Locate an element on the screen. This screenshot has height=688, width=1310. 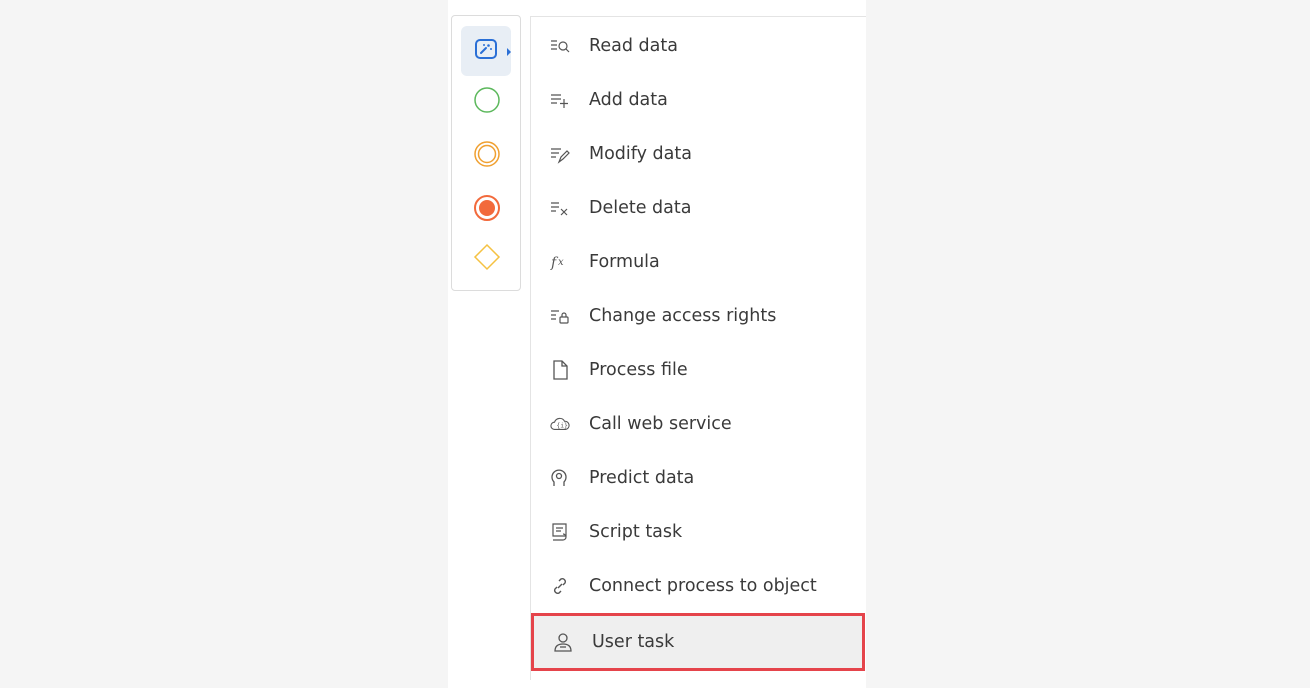
formula-icon: f x is located at coordinates (560, 262).